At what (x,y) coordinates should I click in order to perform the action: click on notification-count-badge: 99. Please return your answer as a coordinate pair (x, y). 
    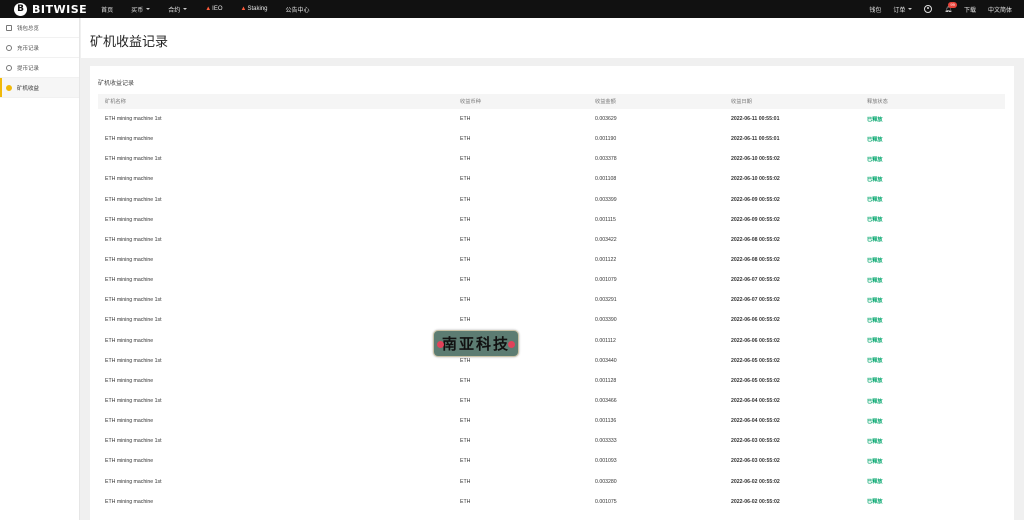
    Looking at the image, I should click on (952, 4).